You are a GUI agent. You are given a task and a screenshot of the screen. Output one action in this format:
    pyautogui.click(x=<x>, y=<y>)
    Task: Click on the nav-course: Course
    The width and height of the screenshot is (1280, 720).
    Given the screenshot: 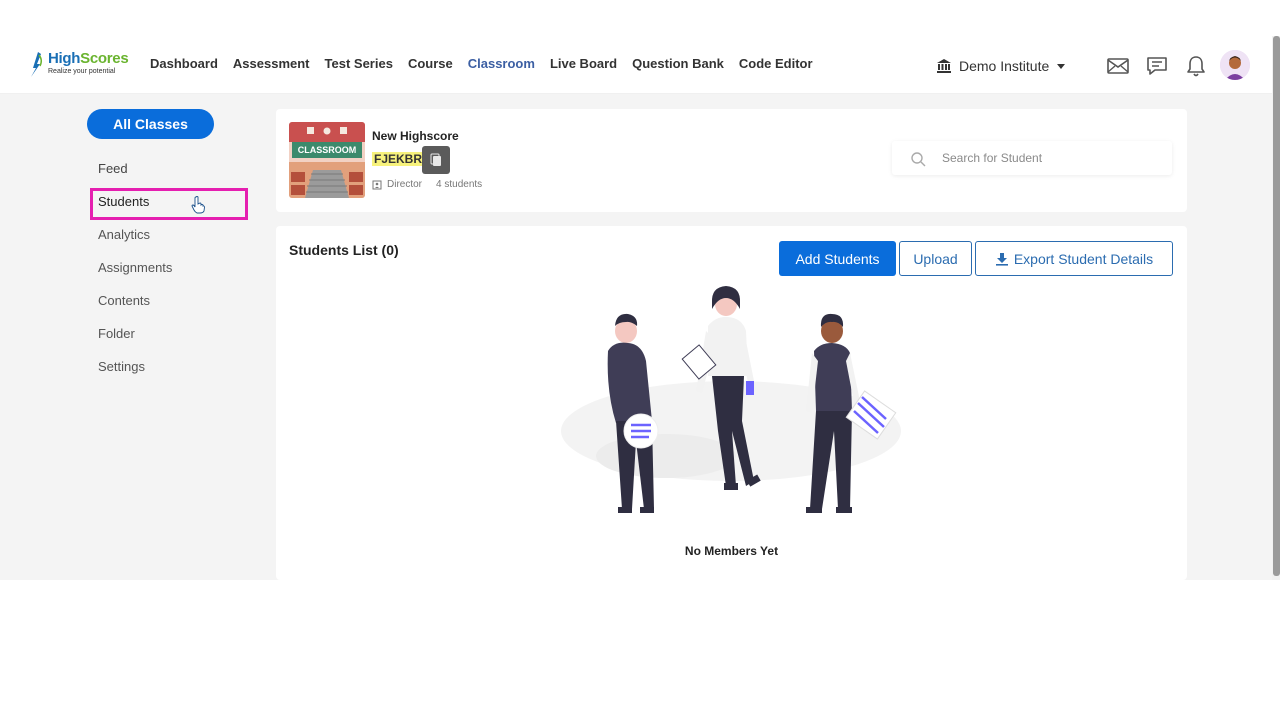 What is the action you would take?
    pyautogui.click(x=430, y=63)
    